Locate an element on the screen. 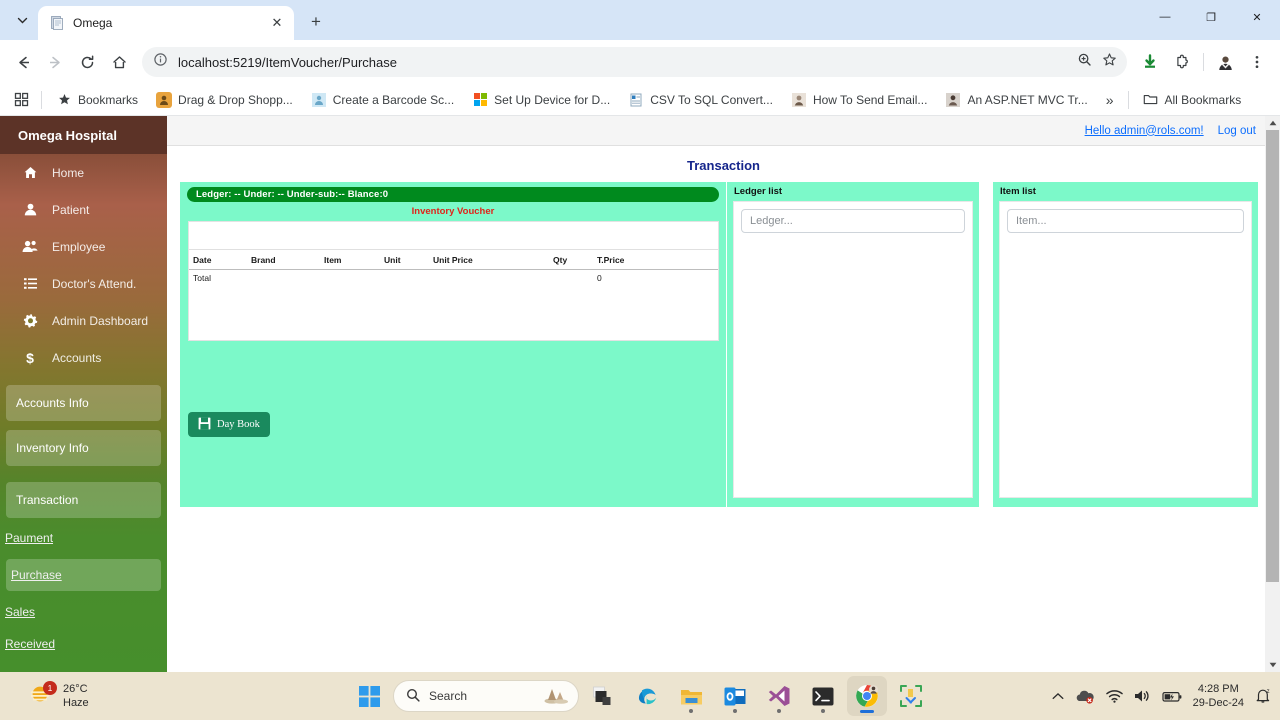 This screenshot has width=1280, height=720. taskbar-search: Search is located at coordinates (486, 696).